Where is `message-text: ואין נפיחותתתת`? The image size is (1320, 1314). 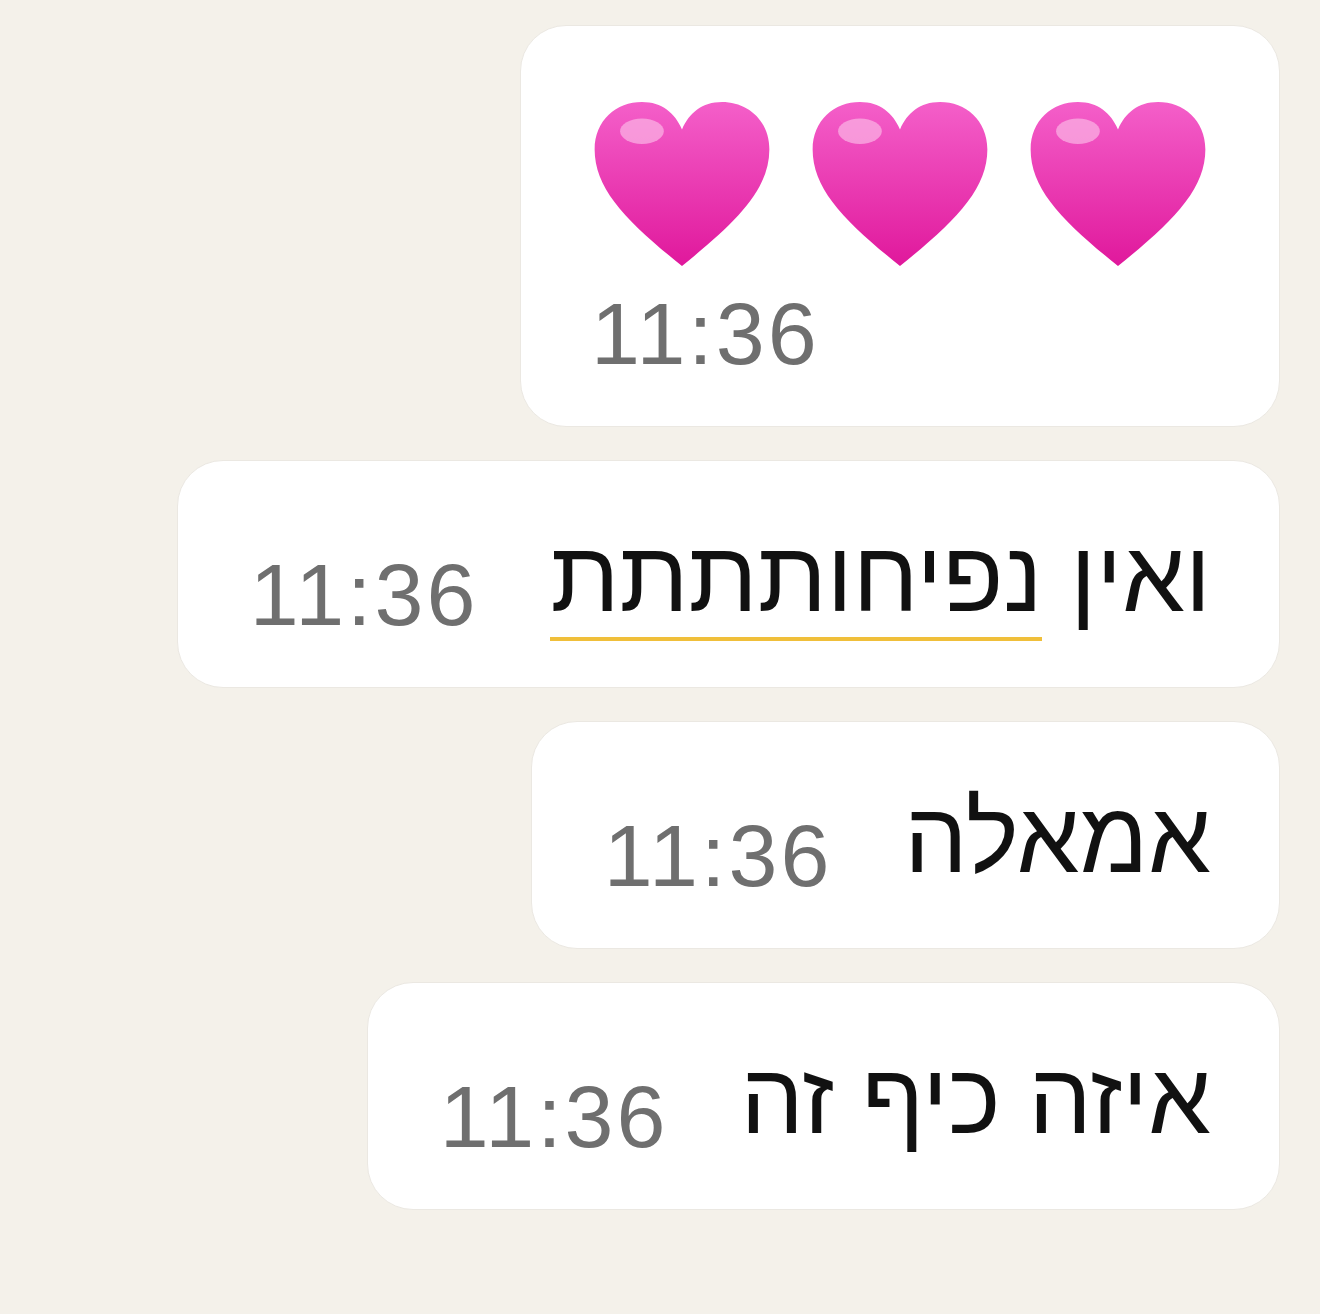 message-text: ואין נפיחותתתת is located at coordinates (880, 585).